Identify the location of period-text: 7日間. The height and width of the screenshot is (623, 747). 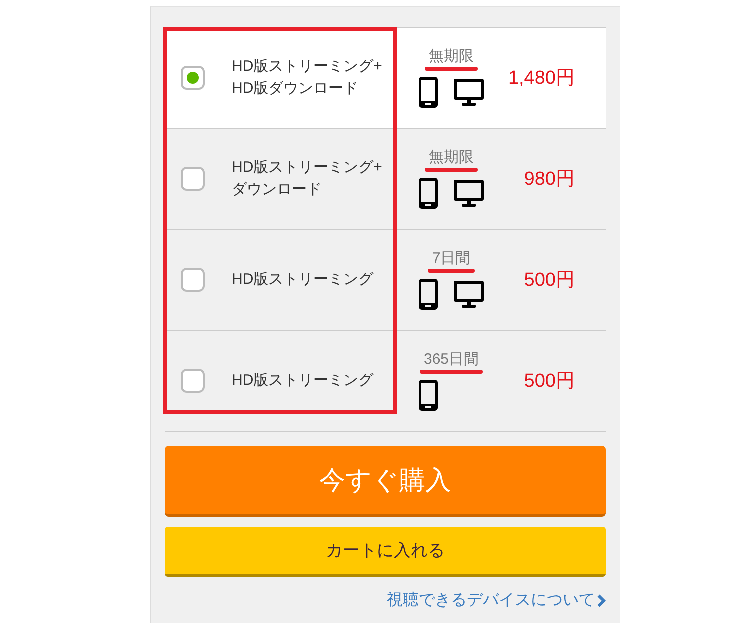
(451, 259).